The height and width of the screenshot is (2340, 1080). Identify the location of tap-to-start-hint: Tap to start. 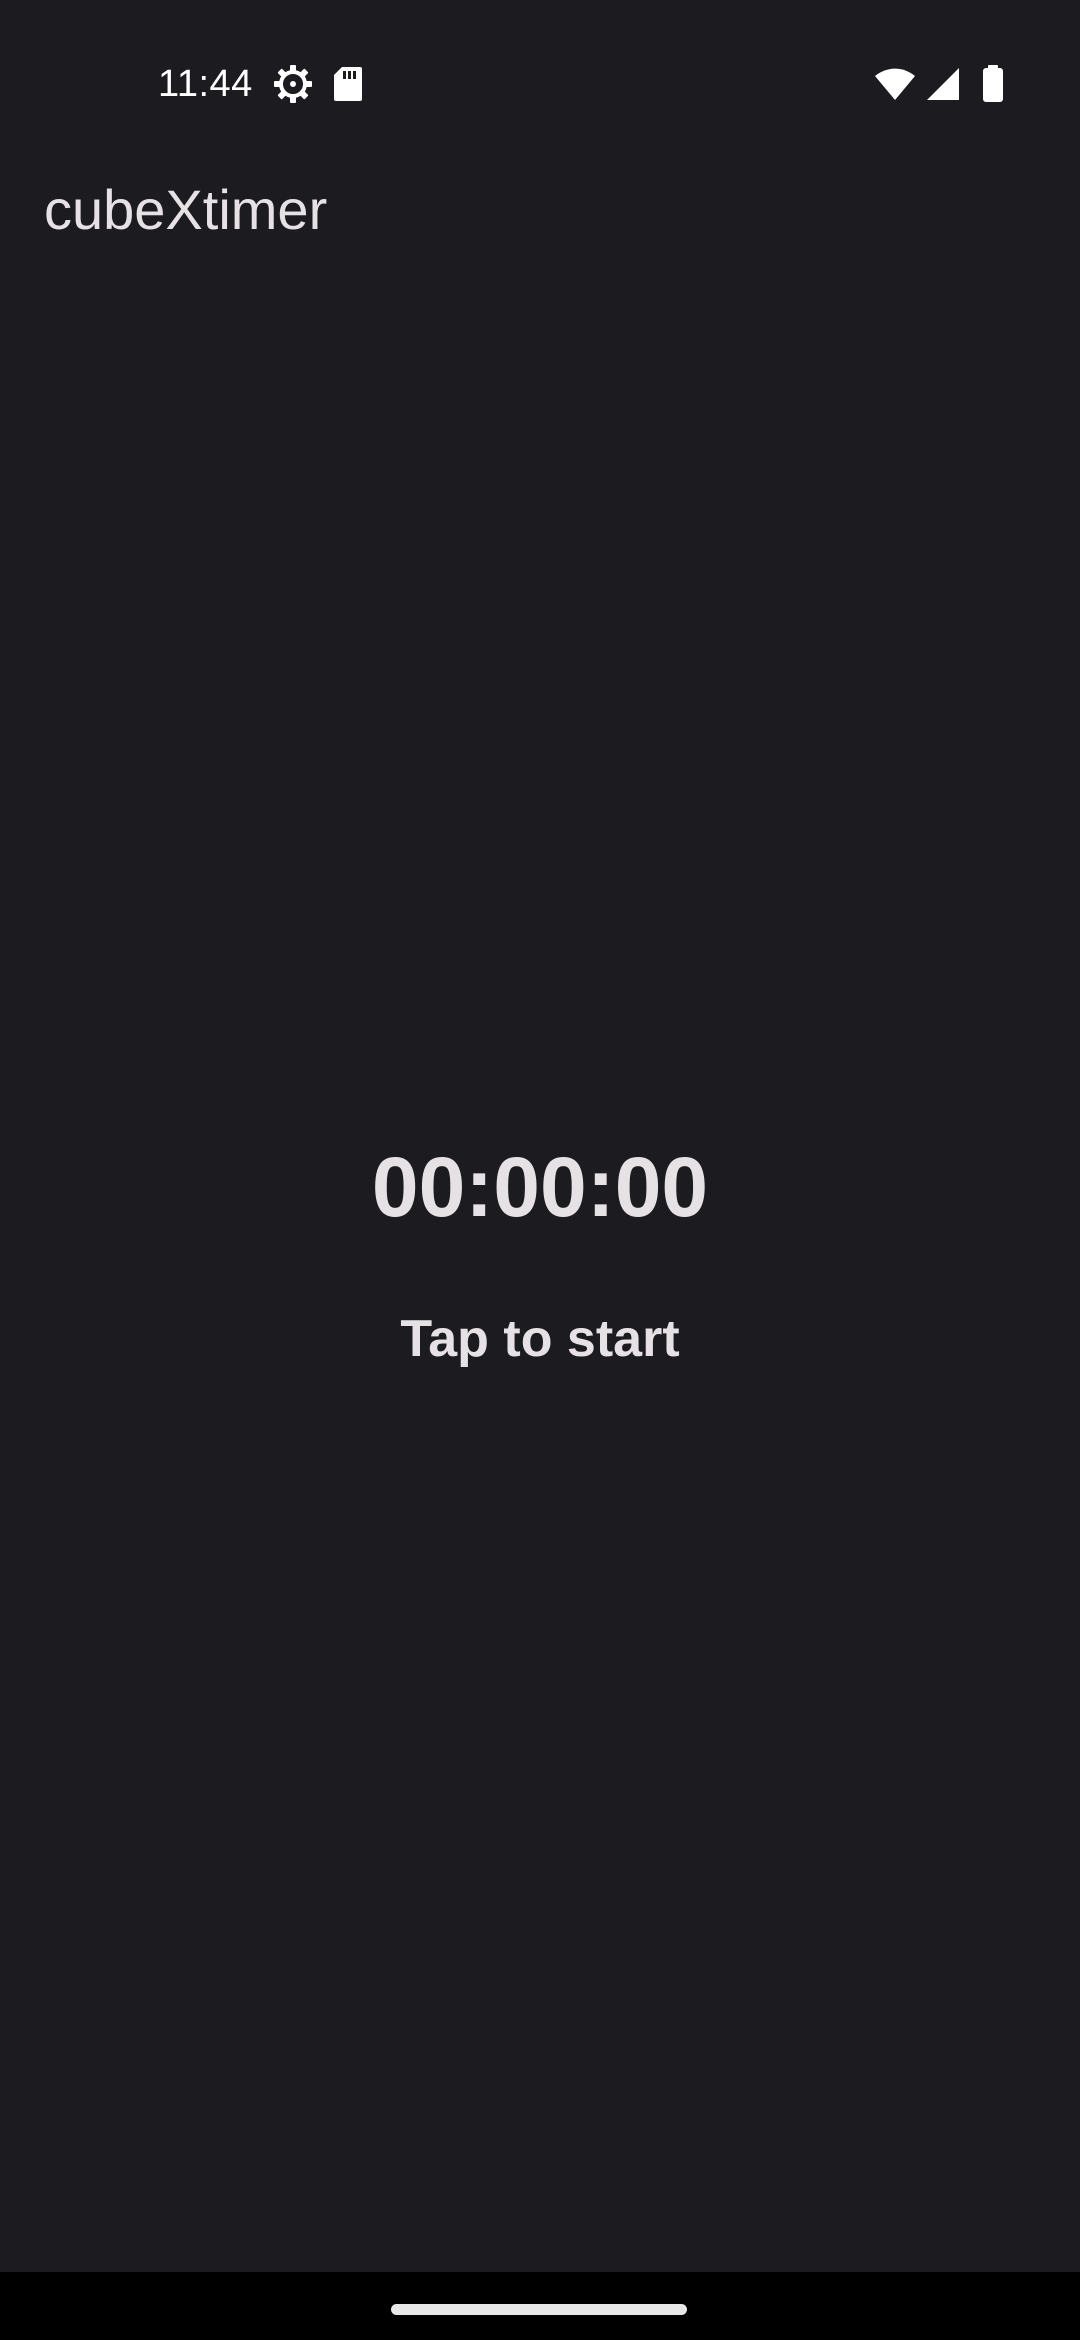
(540, 1339).